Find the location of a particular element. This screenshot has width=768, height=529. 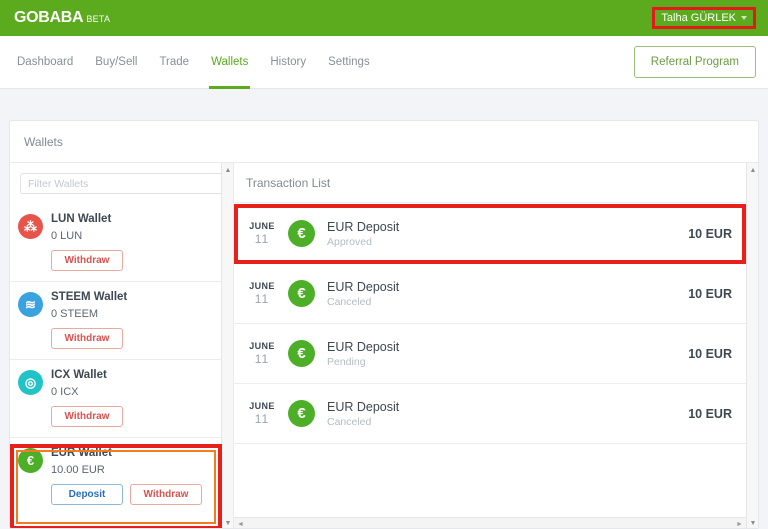

wallet-item-lun: ⁂ LUN Wallet 0 LUN Withdraw is located at coordinates (115, 243).